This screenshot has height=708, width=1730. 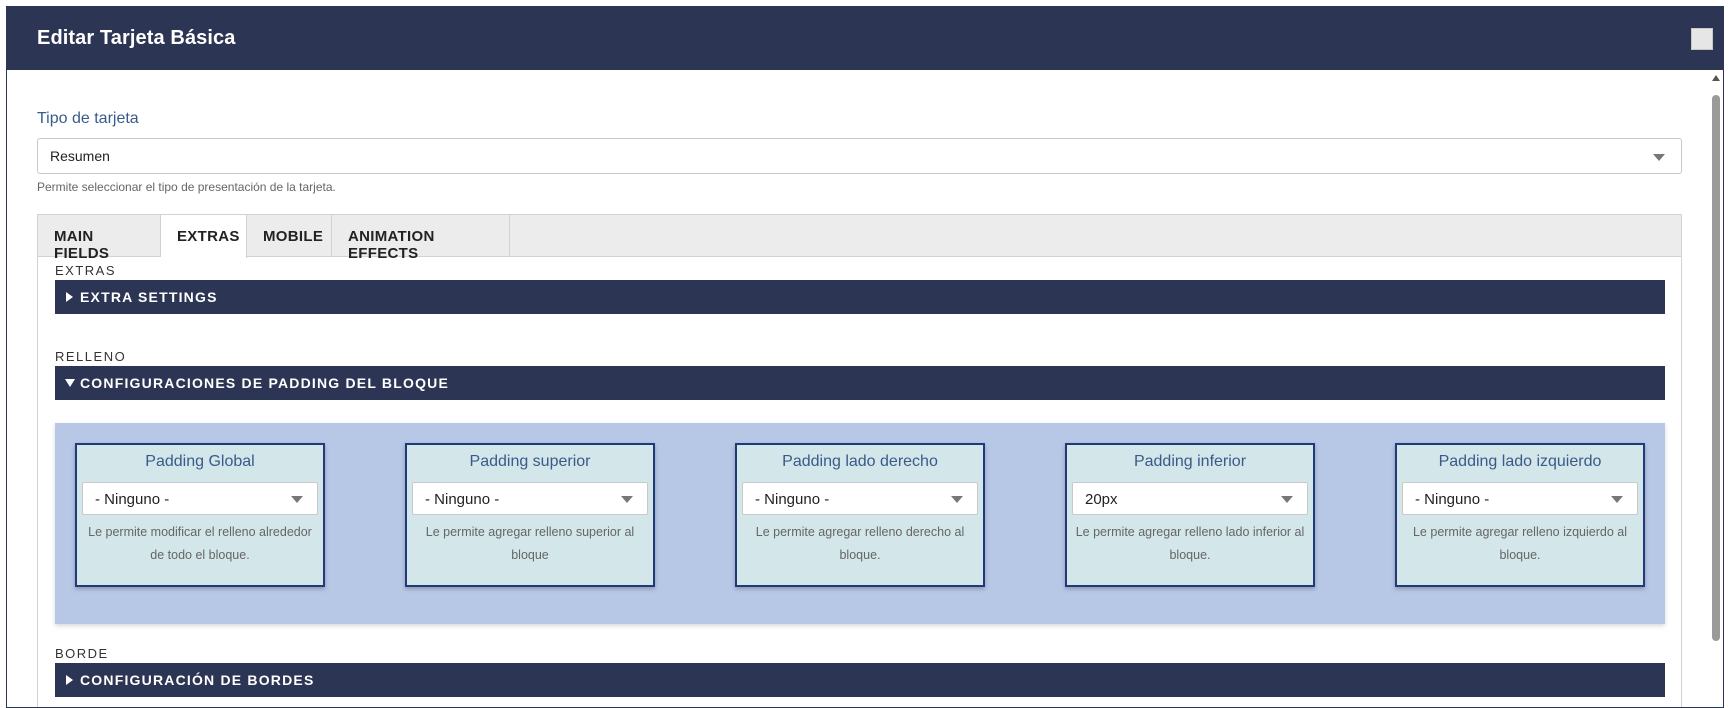 I want to click on card-type-value: Resumen, so click(x=80, y=156).